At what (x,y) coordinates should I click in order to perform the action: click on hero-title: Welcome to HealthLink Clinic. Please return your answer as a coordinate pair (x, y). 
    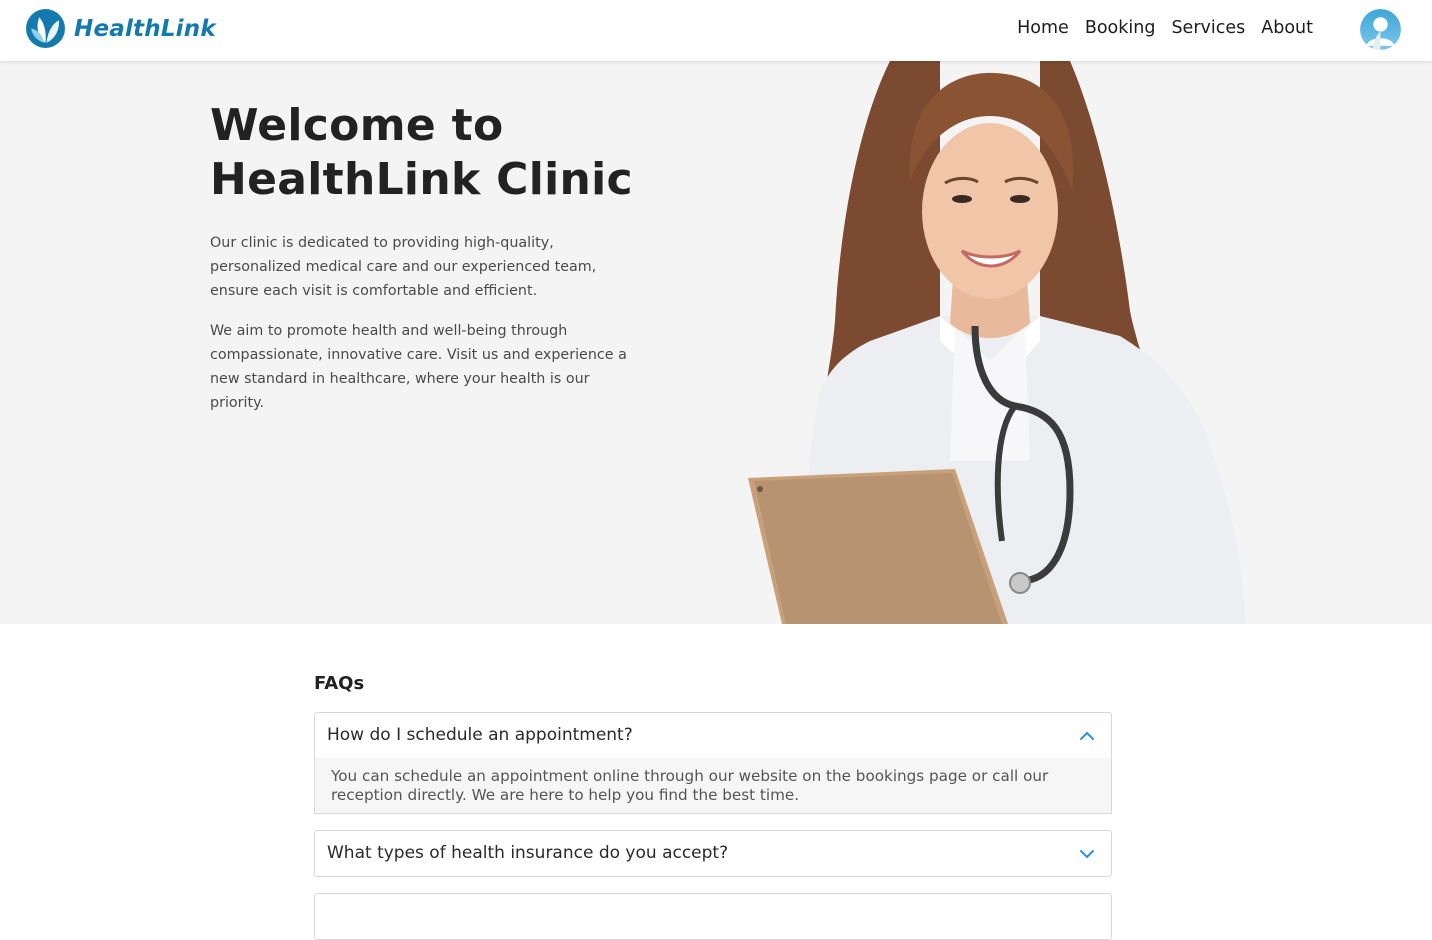
    Looking at the image, I should click on (440, 153).